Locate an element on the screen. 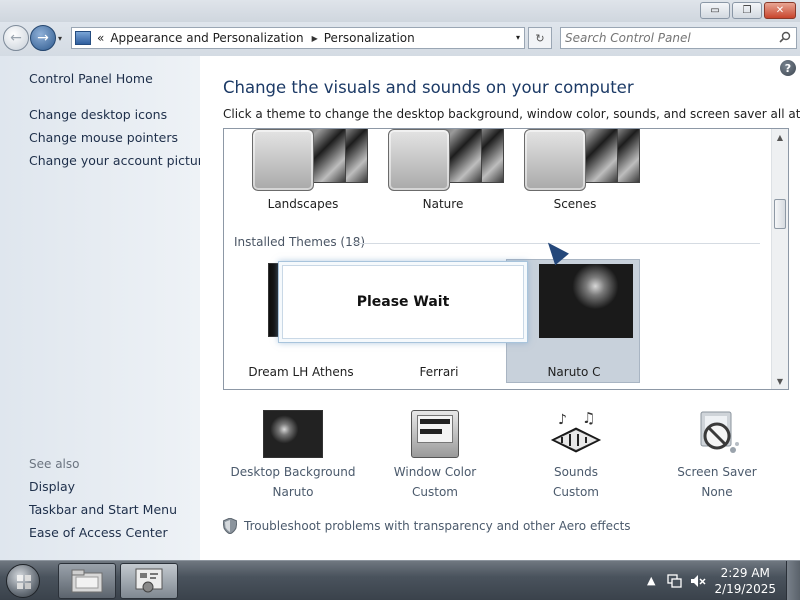 Image resolution: width=800 pixels, height=600 pixels. folder-icon is located at coordinates (87, 581).